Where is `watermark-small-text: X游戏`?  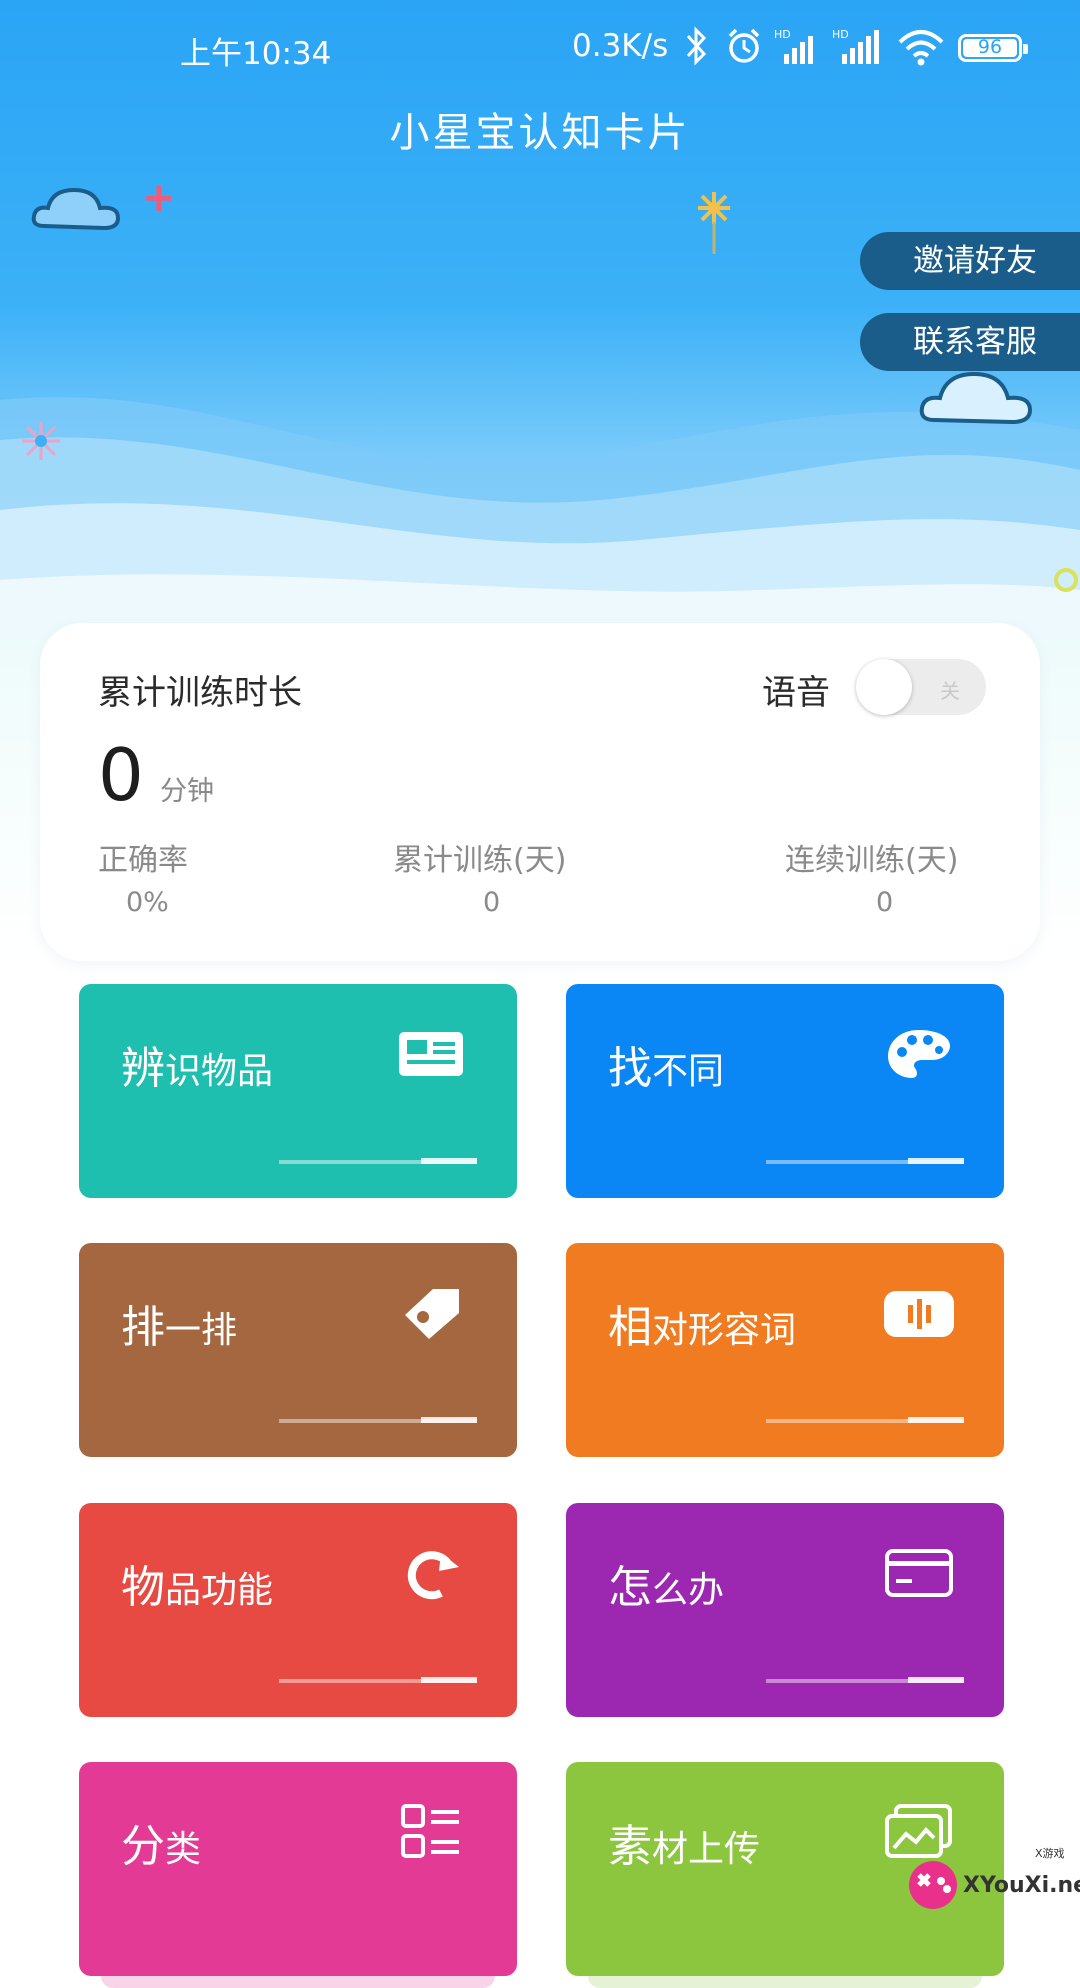
watermark-small-text: X游戏 is located at coordinates (1050, 1853).